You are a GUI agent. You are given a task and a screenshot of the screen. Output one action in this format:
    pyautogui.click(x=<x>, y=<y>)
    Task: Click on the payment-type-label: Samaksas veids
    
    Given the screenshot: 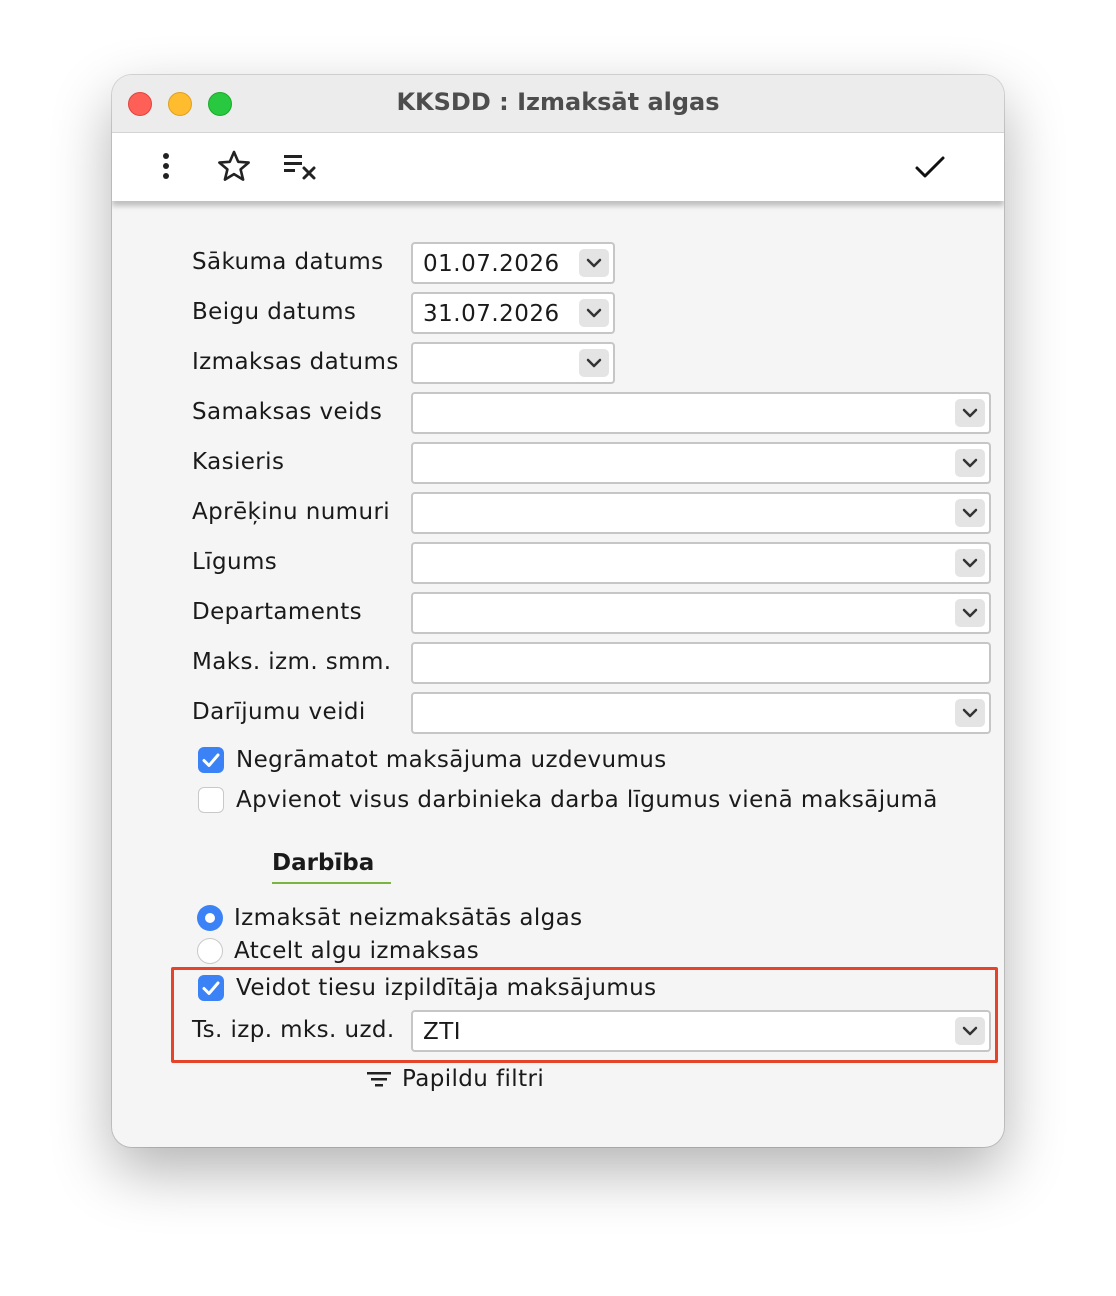 What is the action you would take?
    pyautogui.click(x=287, y=412)
    